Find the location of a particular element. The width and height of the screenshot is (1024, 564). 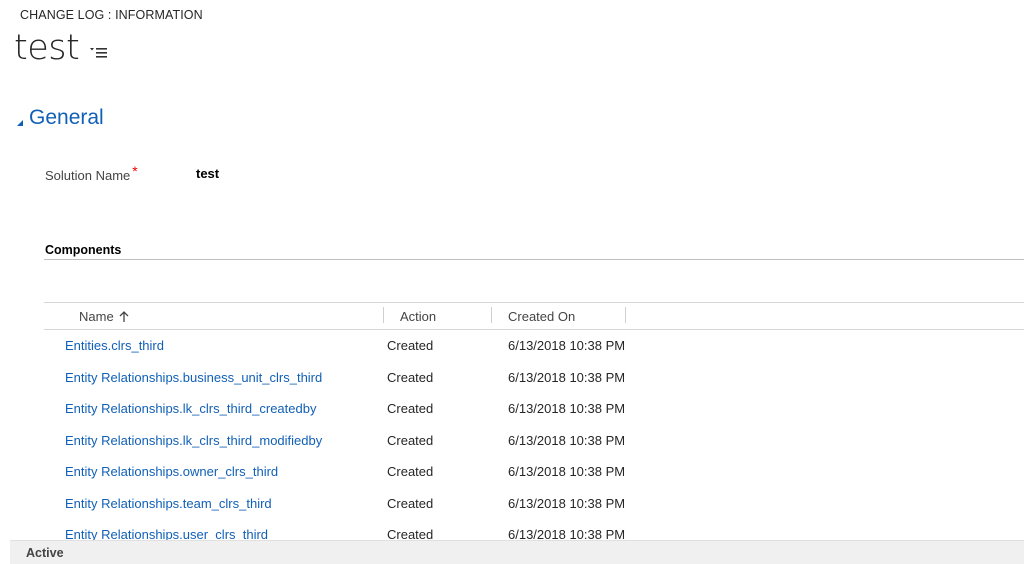

solution-name-label: Solution Name * is located at coordinates (91, 173).